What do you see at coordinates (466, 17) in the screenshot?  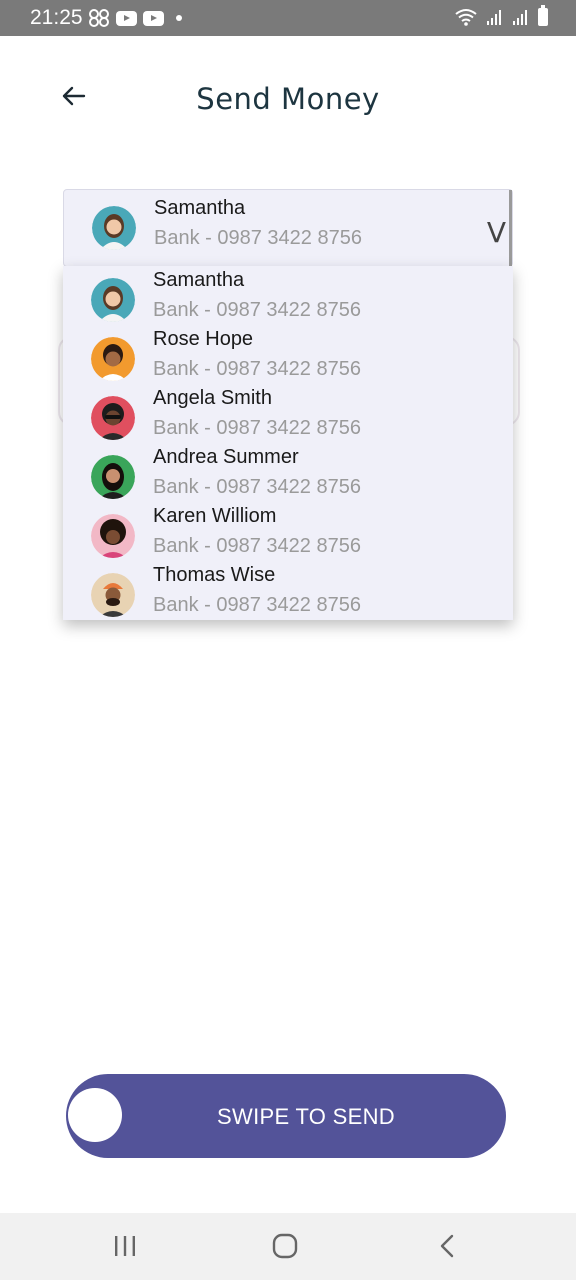 I see `wifi-icon` at bounding box center [466, 17].